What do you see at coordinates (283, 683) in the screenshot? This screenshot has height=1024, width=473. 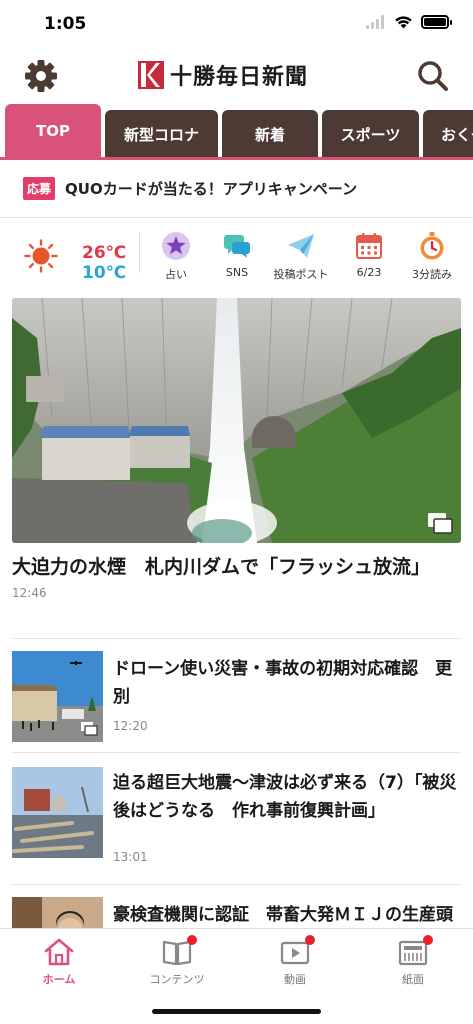 I see `article-title: ドローン使い災害・事故の初期対応確認 更別` at bounding box center [283, 683].